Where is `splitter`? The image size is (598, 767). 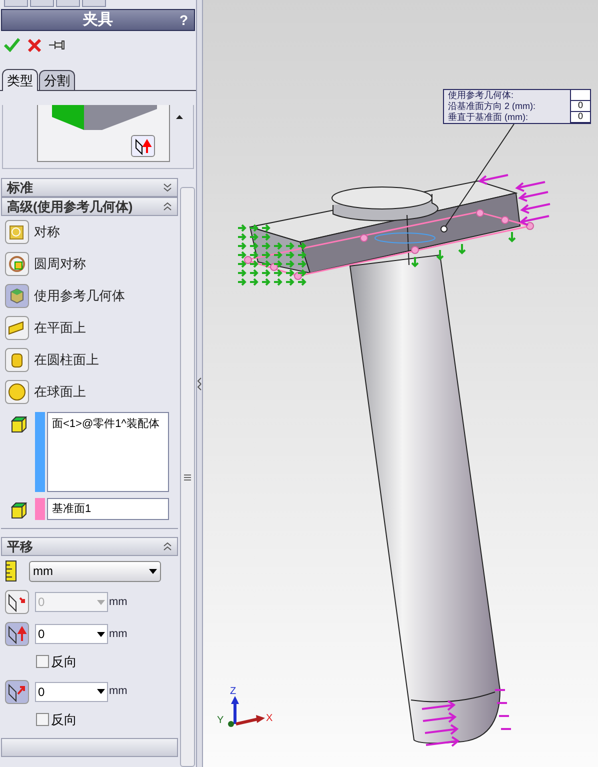 splitter is located at coordinates (199, 383).